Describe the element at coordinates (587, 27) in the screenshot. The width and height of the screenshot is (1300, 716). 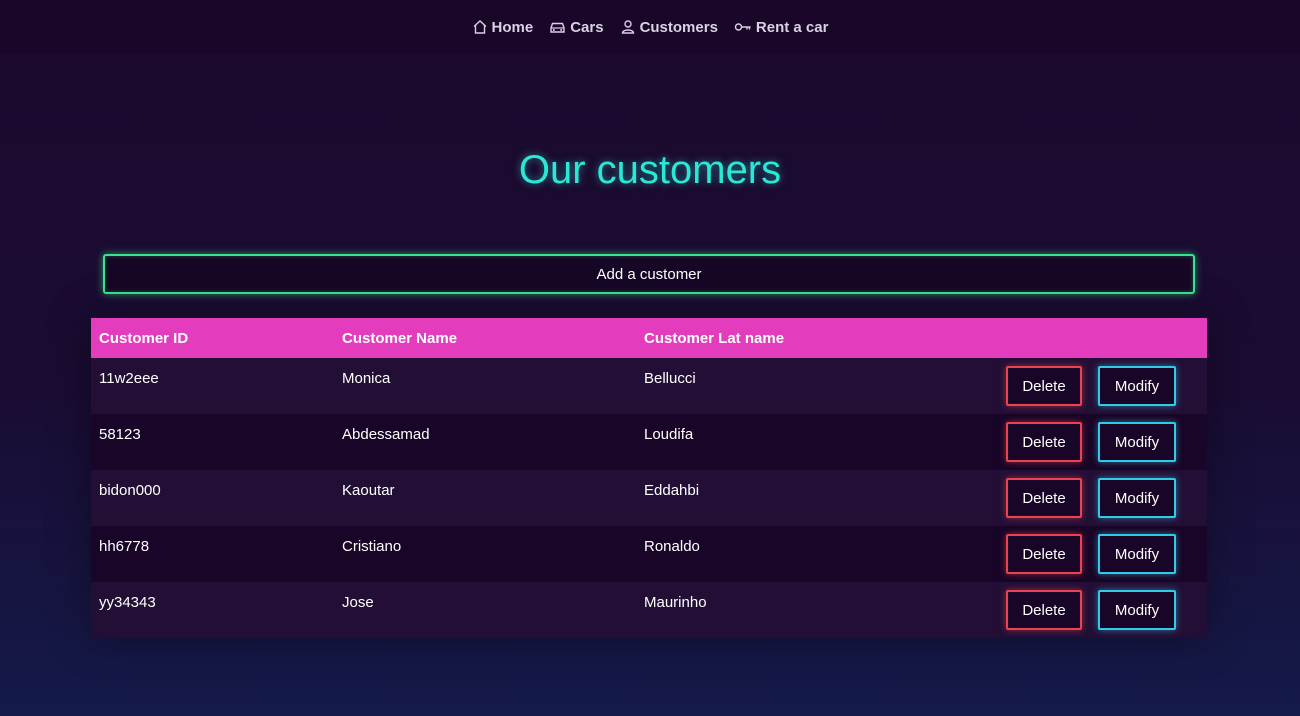
I see `nav-label-cars: Cars` at that location.